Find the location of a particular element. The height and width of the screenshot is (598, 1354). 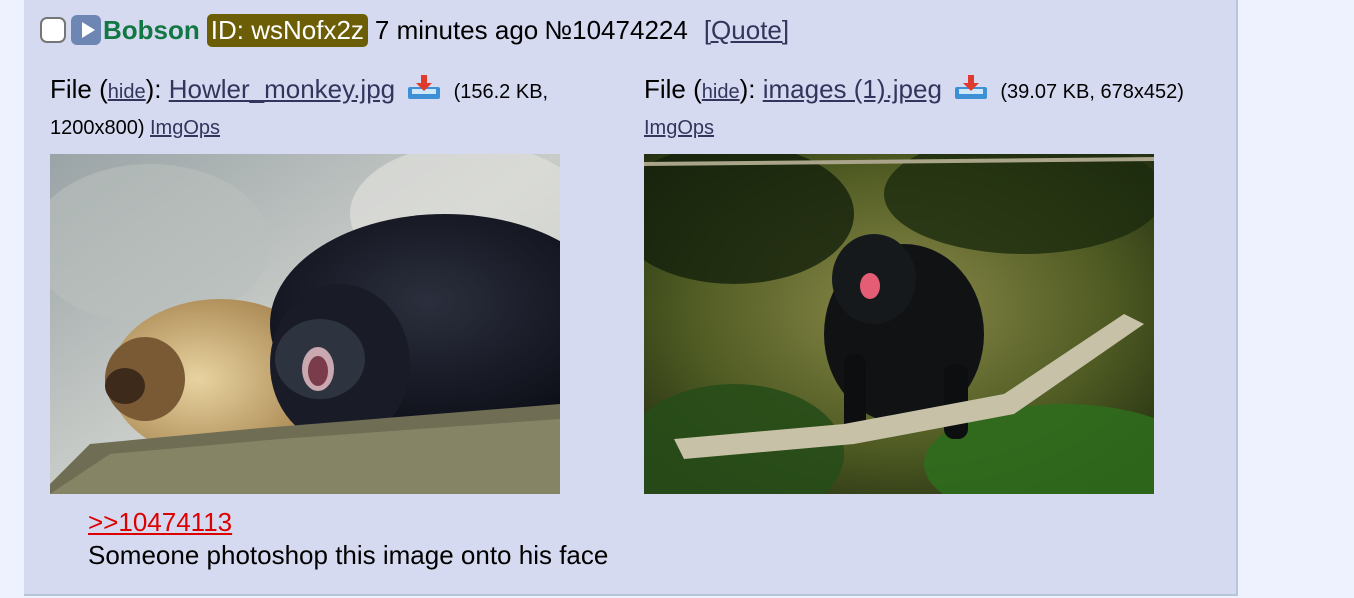

play-icon is located at coordinates (88, 30).